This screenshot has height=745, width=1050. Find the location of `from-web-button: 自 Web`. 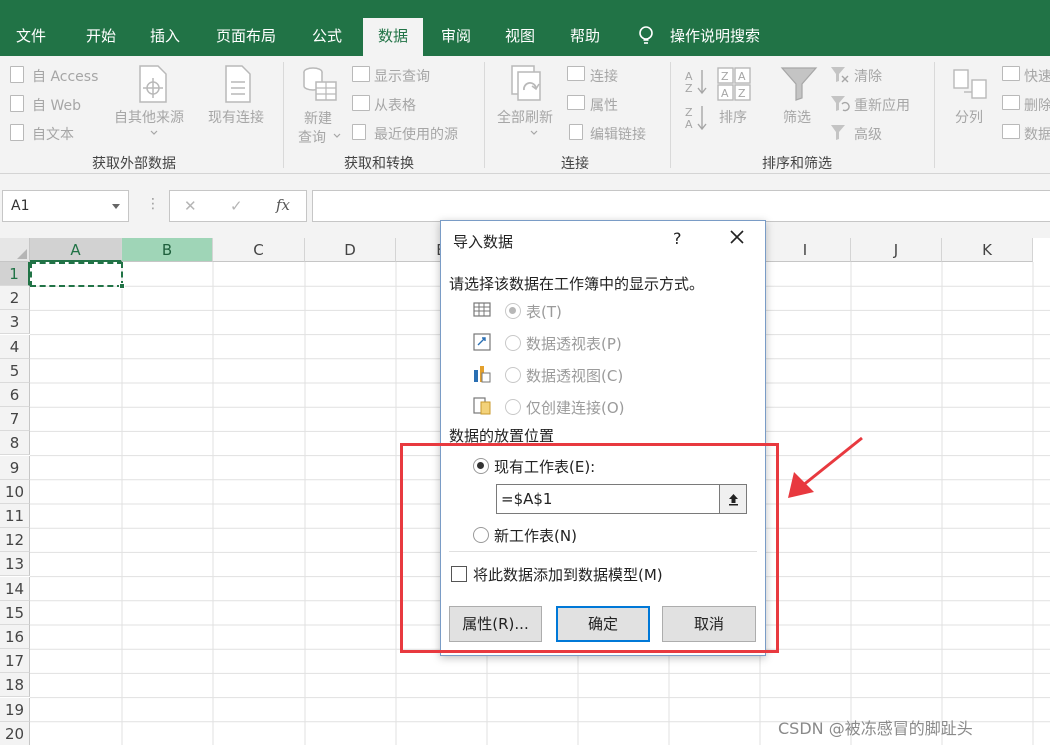

from-web-button: 自 Web is located at coordinates (56, 105).